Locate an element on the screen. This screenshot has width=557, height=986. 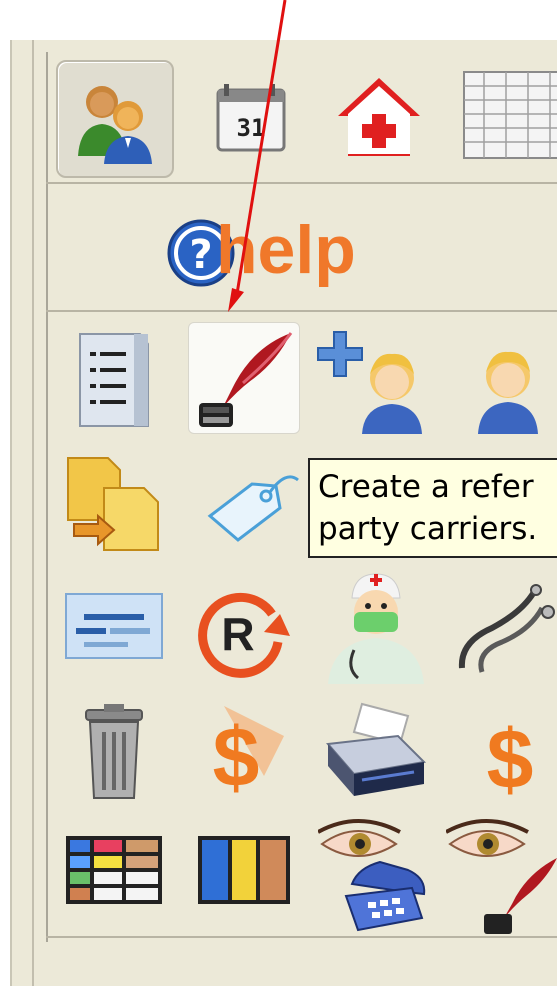
annotation-arrow is located at coordinates (257, 156).